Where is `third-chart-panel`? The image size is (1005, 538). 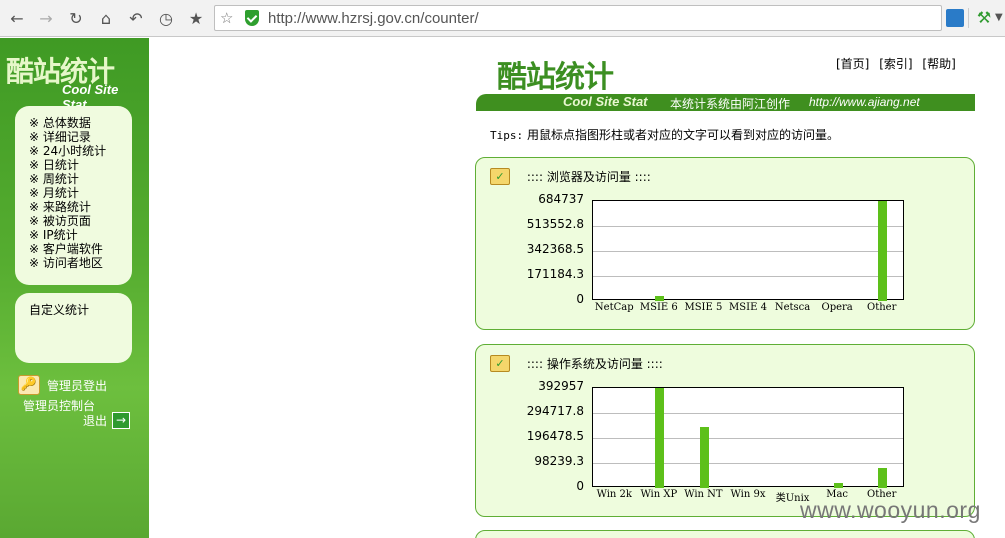
third-chart-panel is located at coordinates (725, 534).